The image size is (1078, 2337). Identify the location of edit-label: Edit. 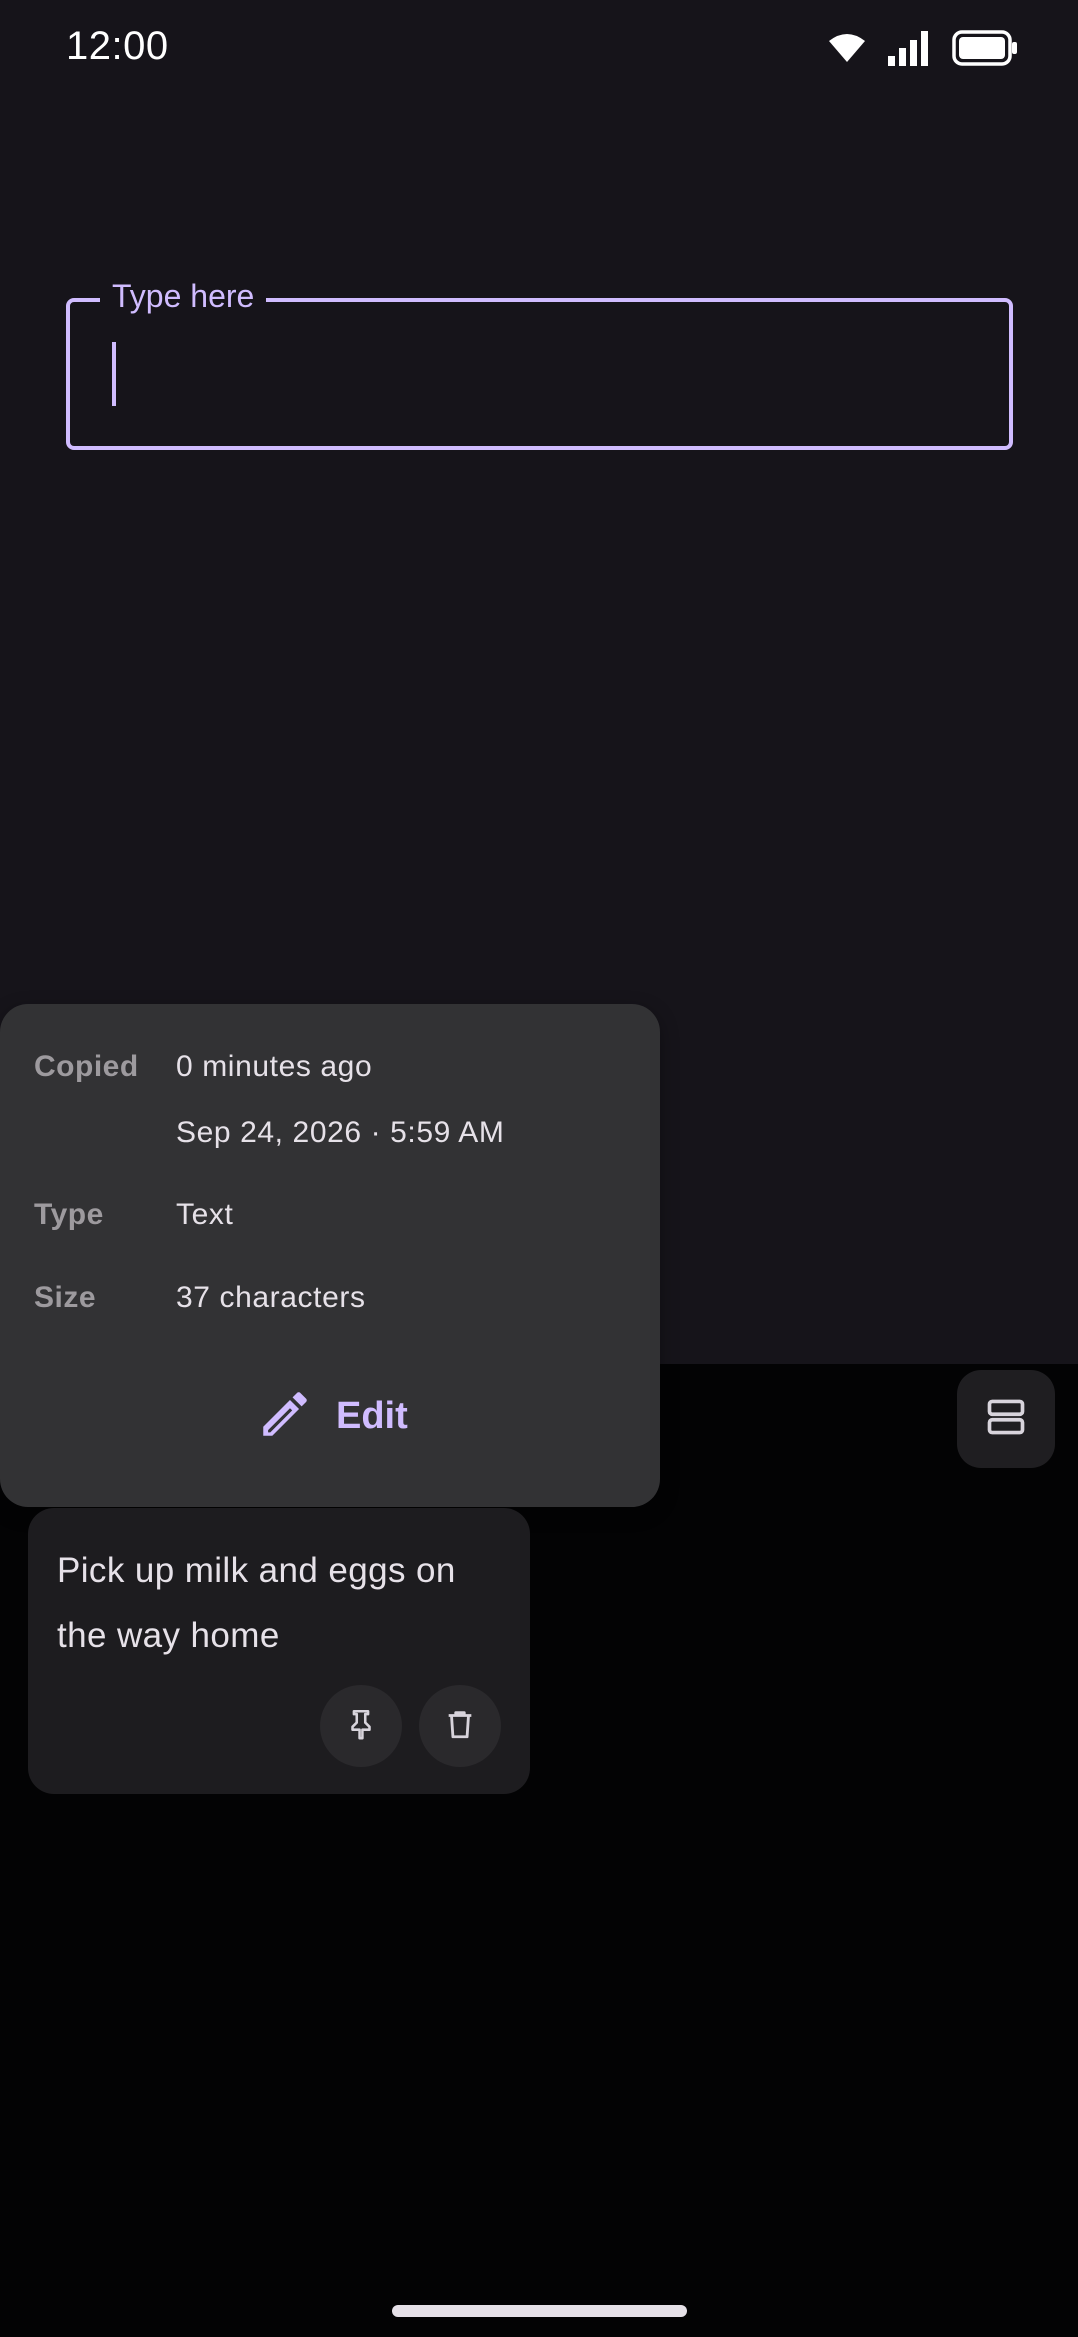
(372, 1415).